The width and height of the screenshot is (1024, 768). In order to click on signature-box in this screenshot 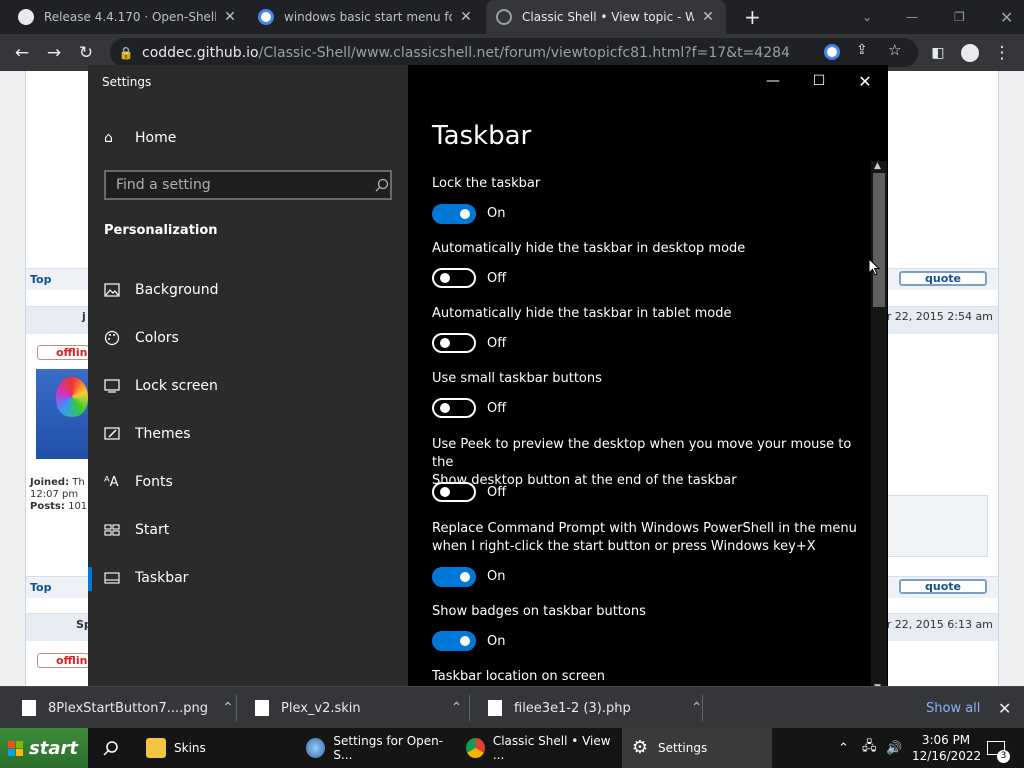, I will do `click(937, 526)`.